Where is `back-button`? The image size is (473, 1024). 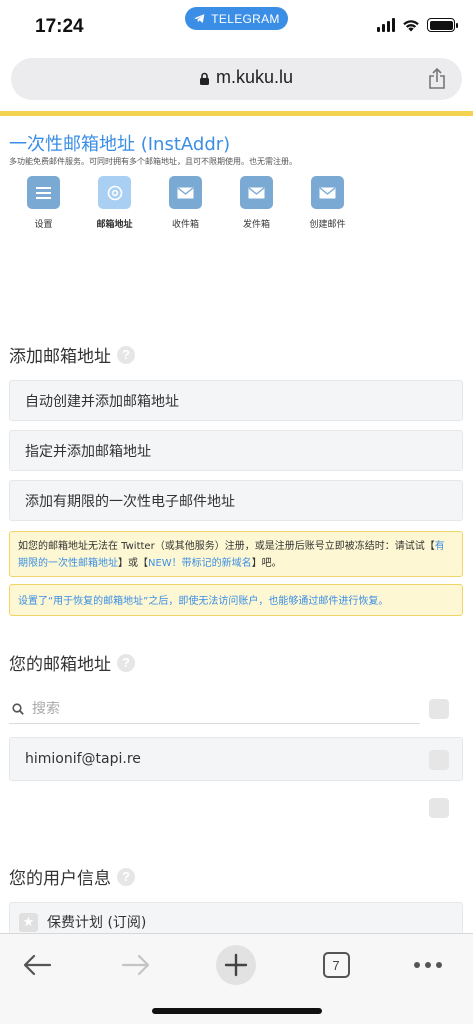
back-button is located at coordinates (37, 965).